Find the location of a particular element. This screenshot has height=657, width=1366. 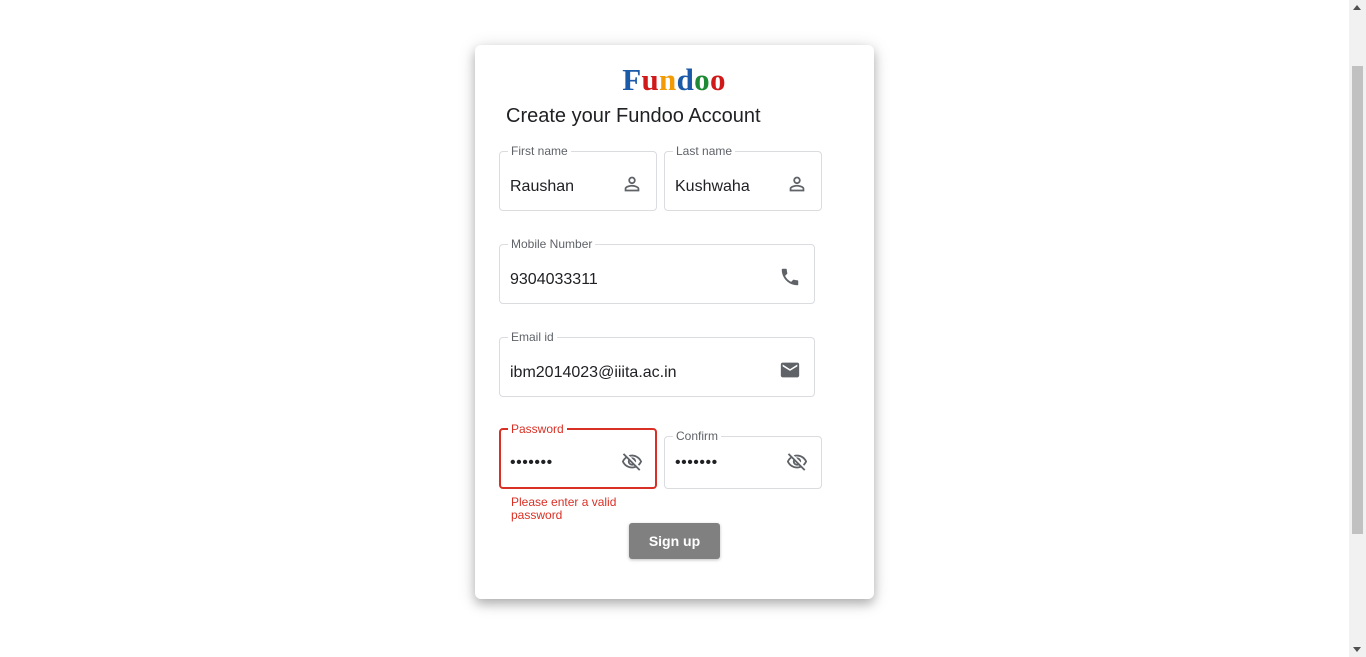

fundoo-logo: Fundoo is located at coordinates (674, 80).